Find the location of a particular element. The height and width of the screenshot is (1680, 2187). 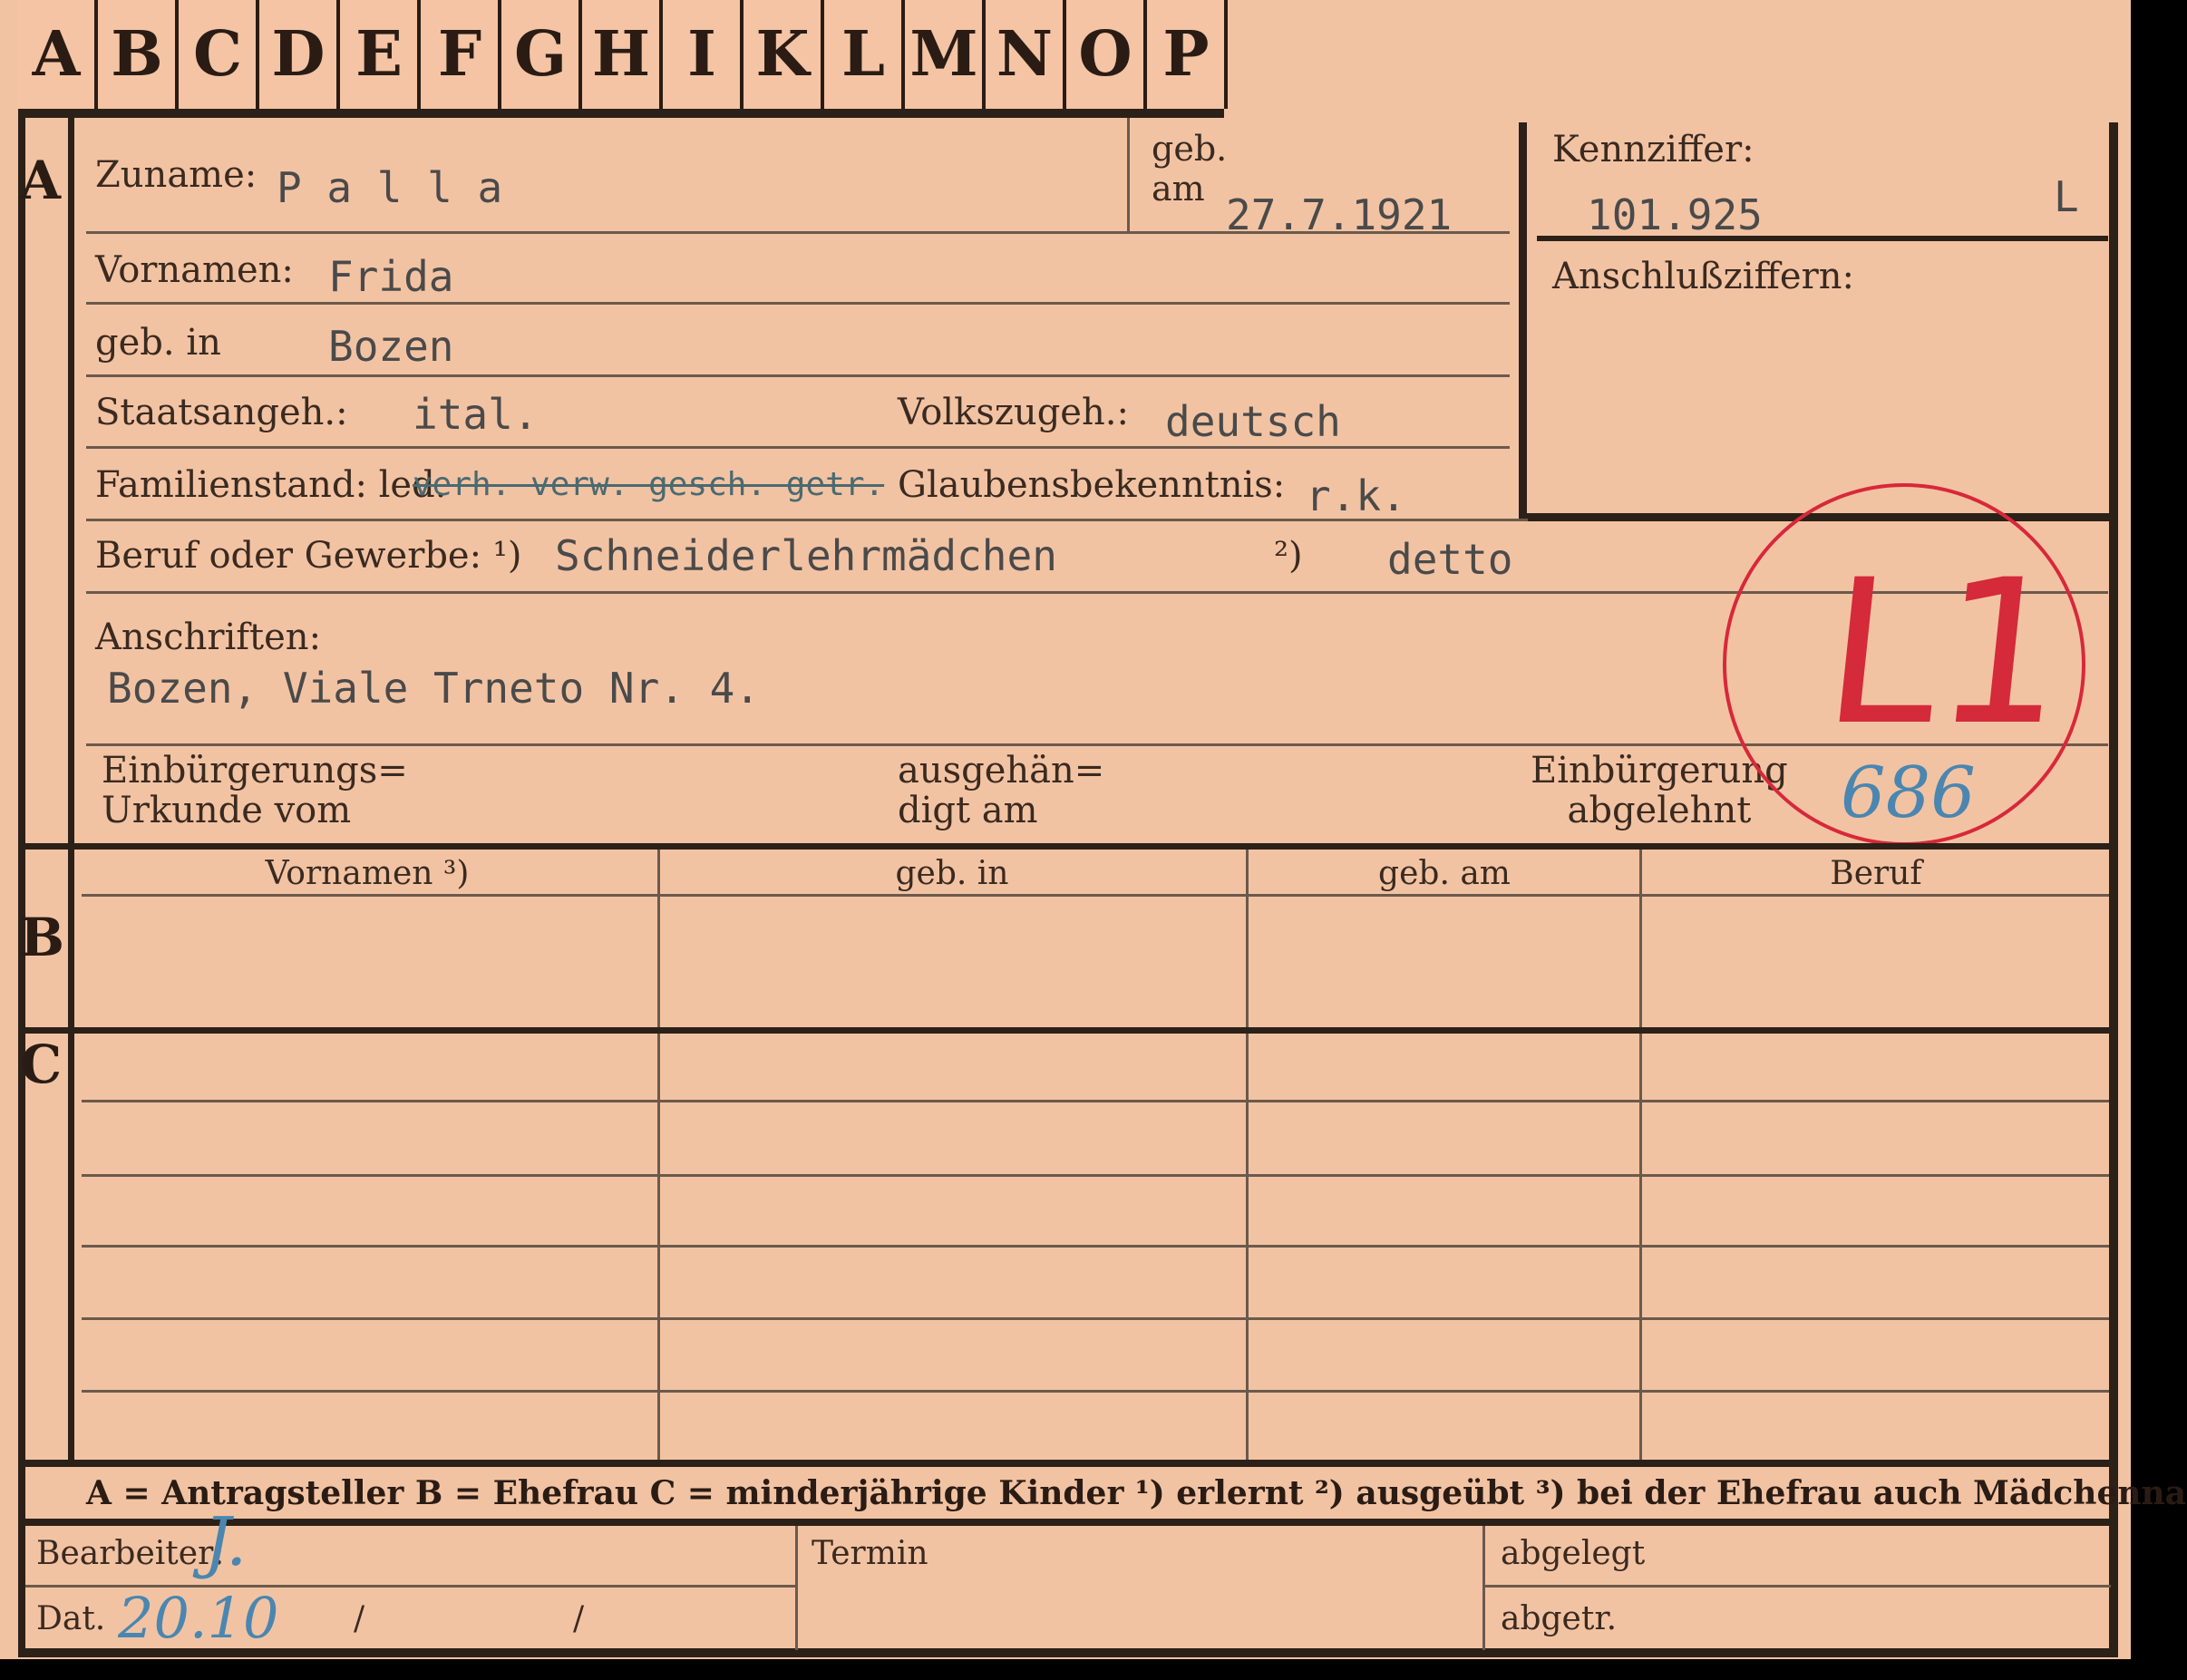

index-tab-n: N is located at coordinates (1027, 54).